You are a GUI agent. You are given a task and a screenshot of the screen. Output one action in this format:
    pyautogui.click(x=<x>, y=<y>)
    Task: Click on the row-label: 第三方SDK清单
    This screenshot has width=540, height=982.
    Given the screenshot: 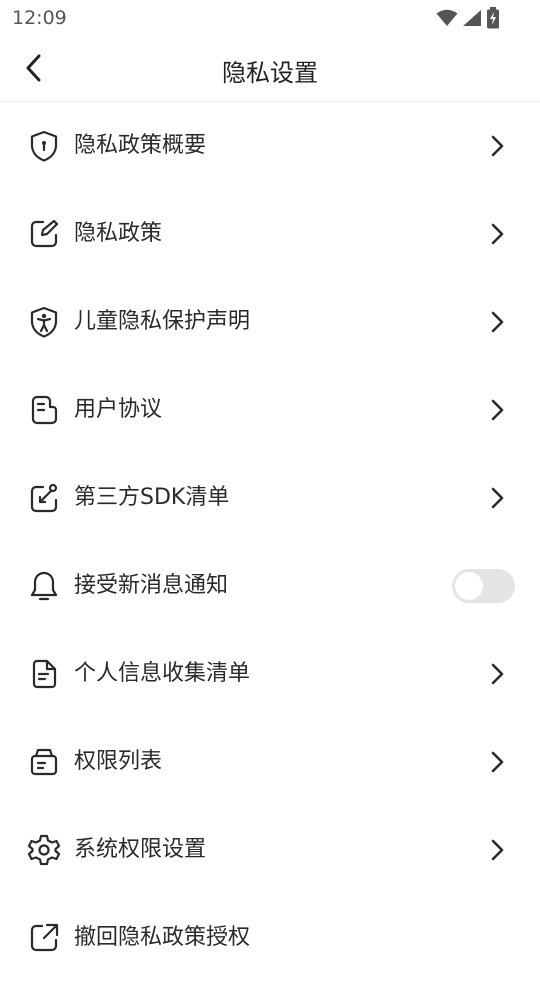 What is the action you would take?
    pyautogui.click(x=152, y=497)
    